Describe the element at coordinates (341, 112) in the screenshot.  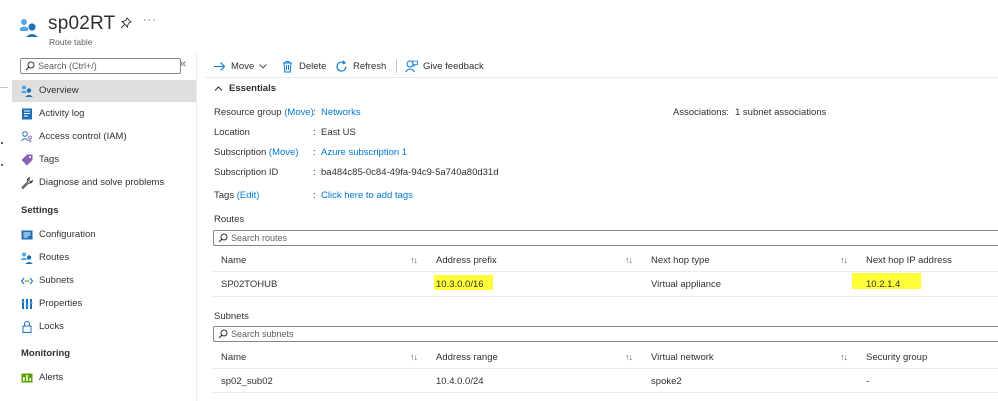
I see `resource-group-link: Networks` at that location.